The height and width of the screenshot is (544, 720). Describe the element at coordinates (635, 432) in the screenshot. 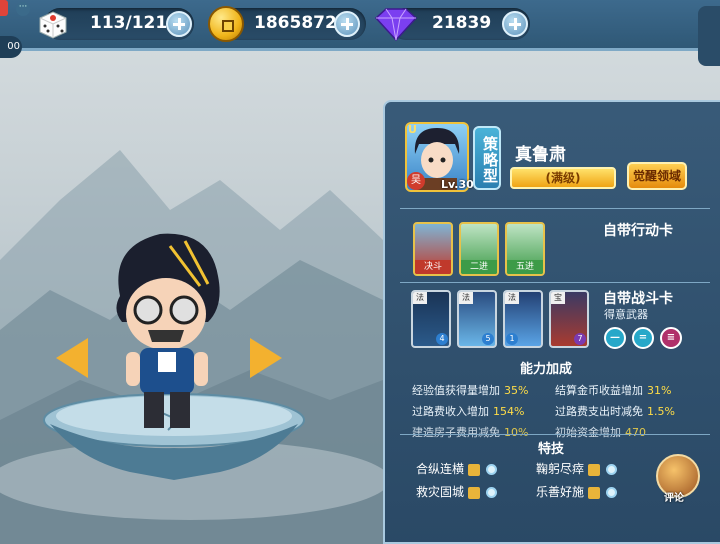

I see `bonus-value: 470` at that location.